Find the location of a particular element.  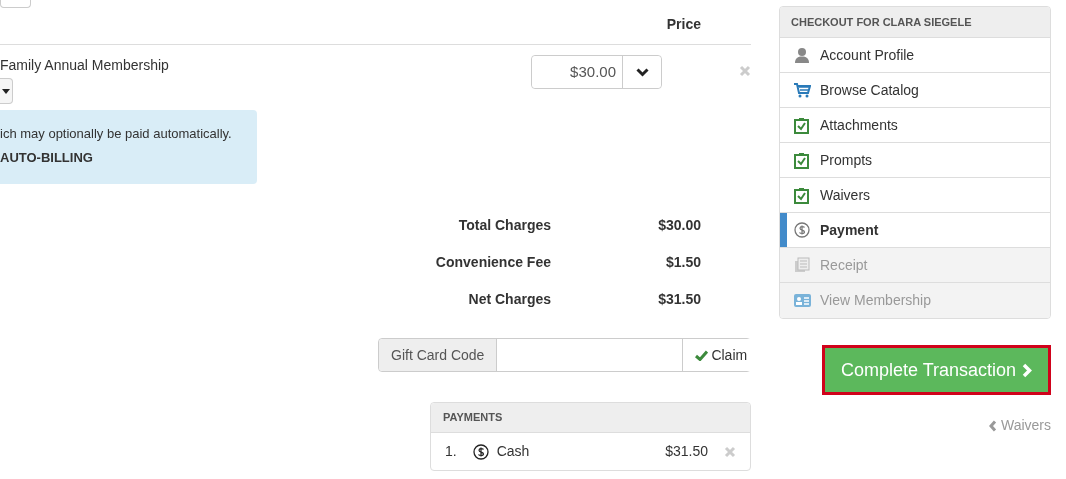

total-value: $30.00 is located at coordinates (679, 225).